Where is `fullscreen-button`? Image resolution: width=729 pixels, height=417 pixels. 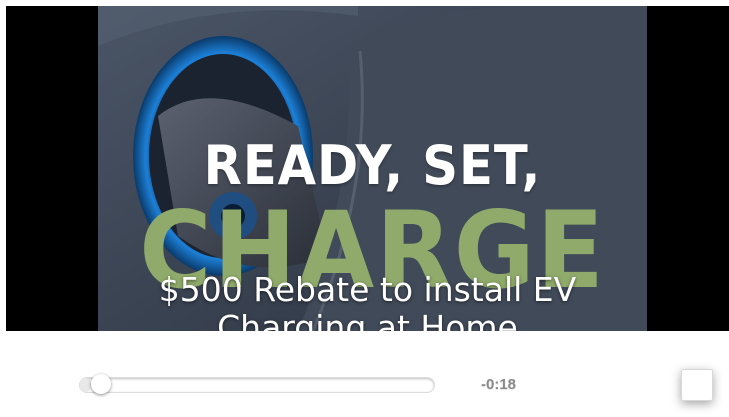
fullscreen-button is located at coordinates (697, 385).